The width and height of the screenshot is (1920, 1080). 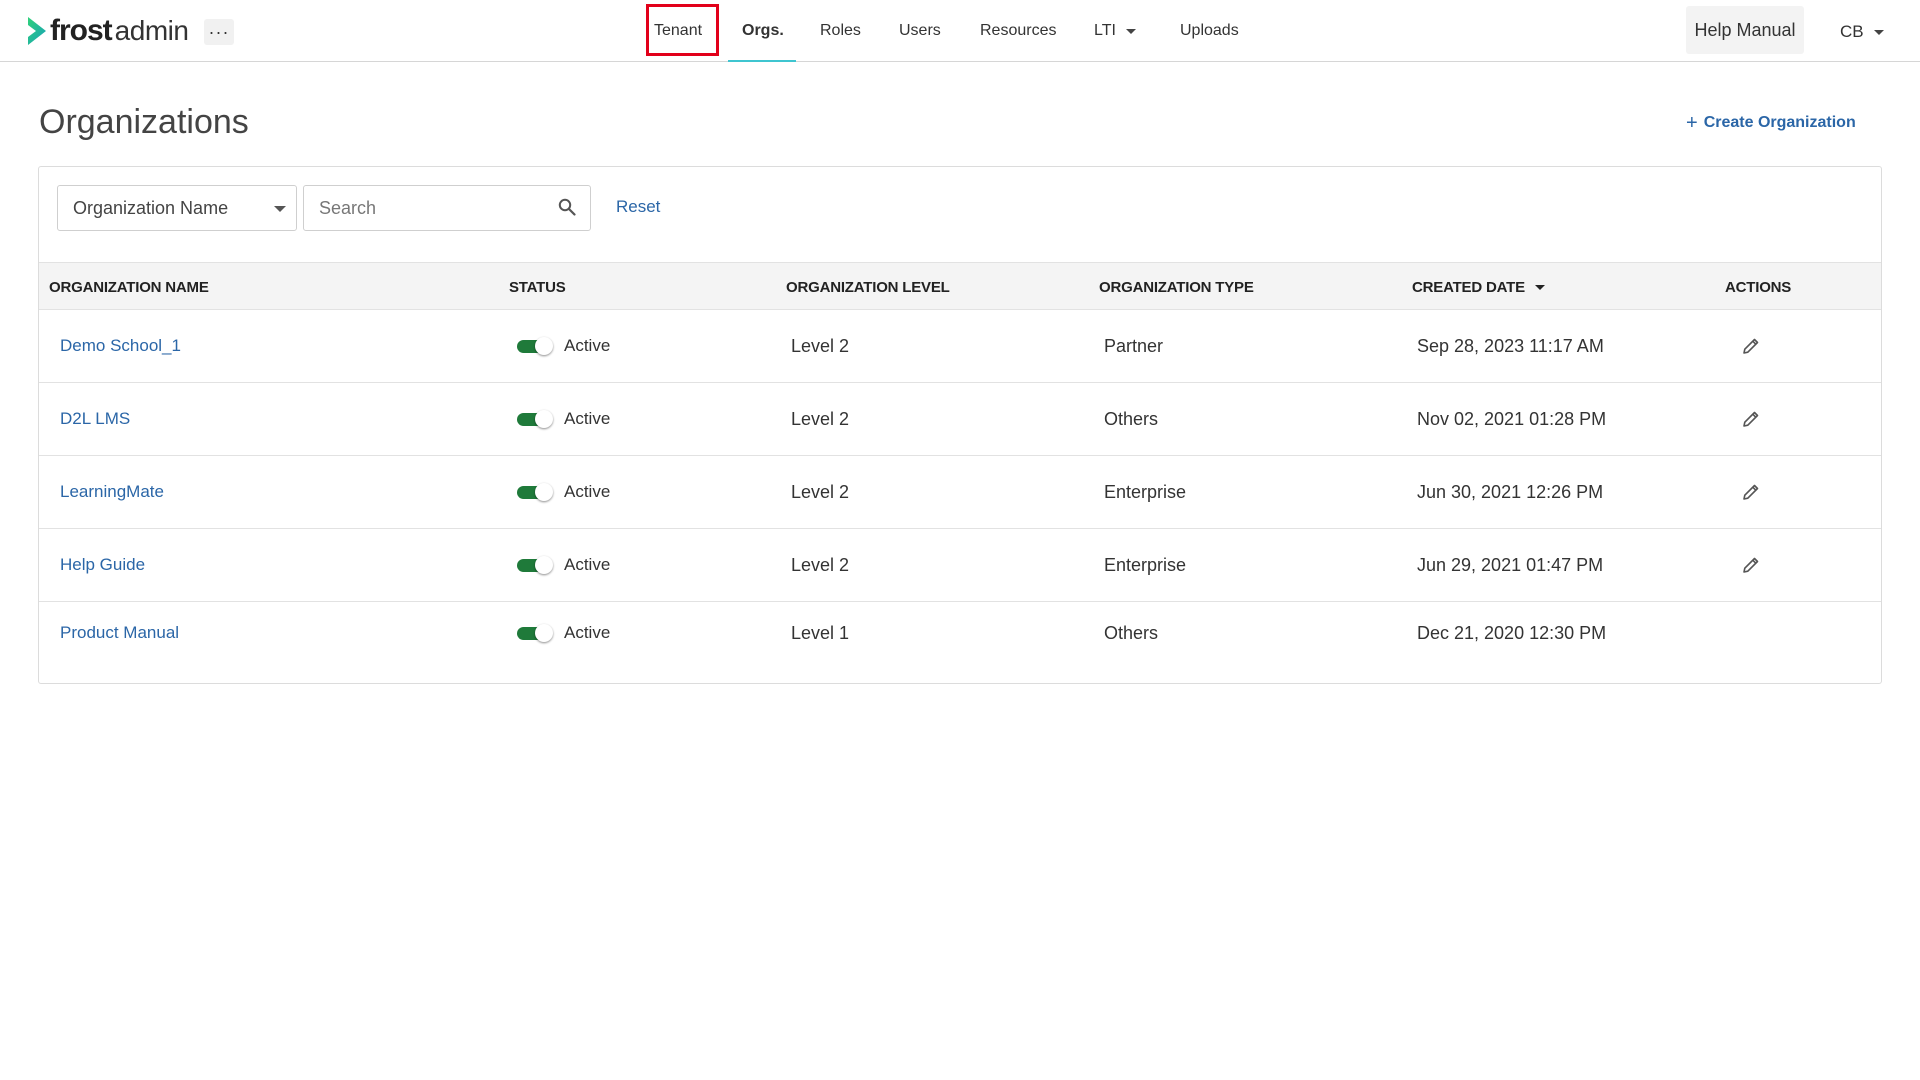 I want to click on nav-label: Orgs., so click(x=763, y=30).